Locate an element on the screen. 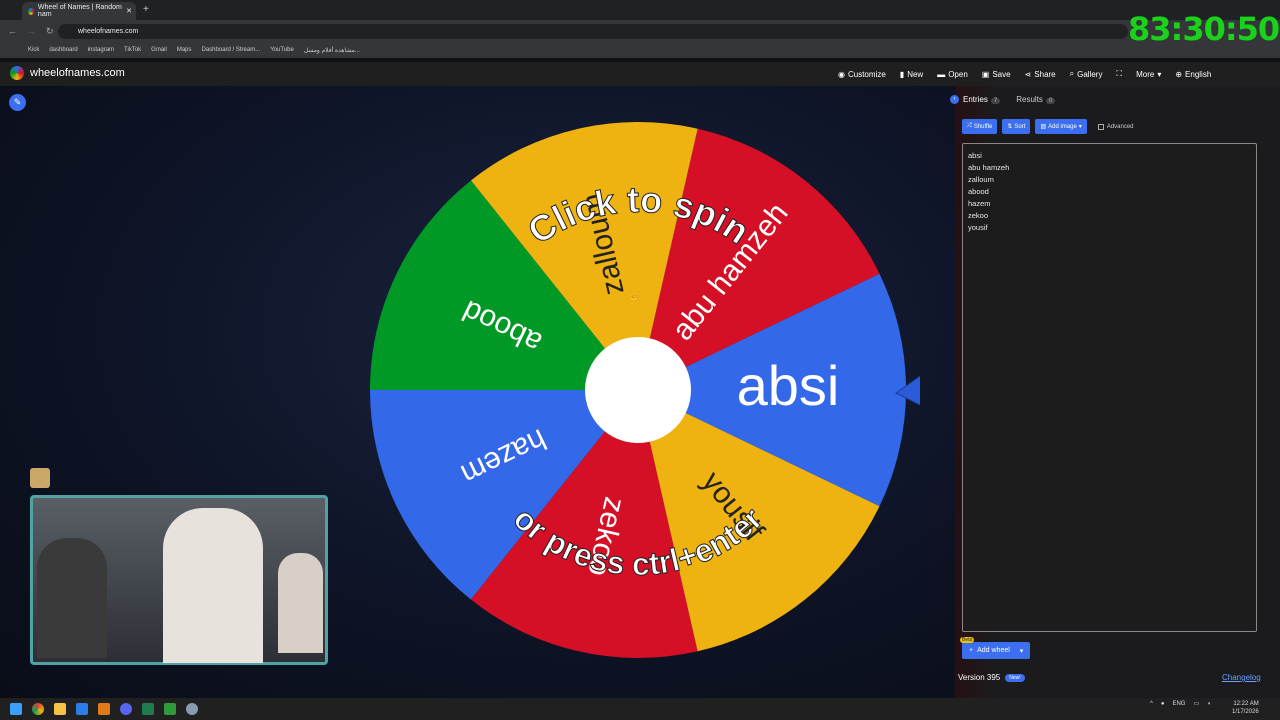 The width and height of the screenshot is (1280, 720). clock-time: 12:22 AM is located at coordinates (1246, 704).